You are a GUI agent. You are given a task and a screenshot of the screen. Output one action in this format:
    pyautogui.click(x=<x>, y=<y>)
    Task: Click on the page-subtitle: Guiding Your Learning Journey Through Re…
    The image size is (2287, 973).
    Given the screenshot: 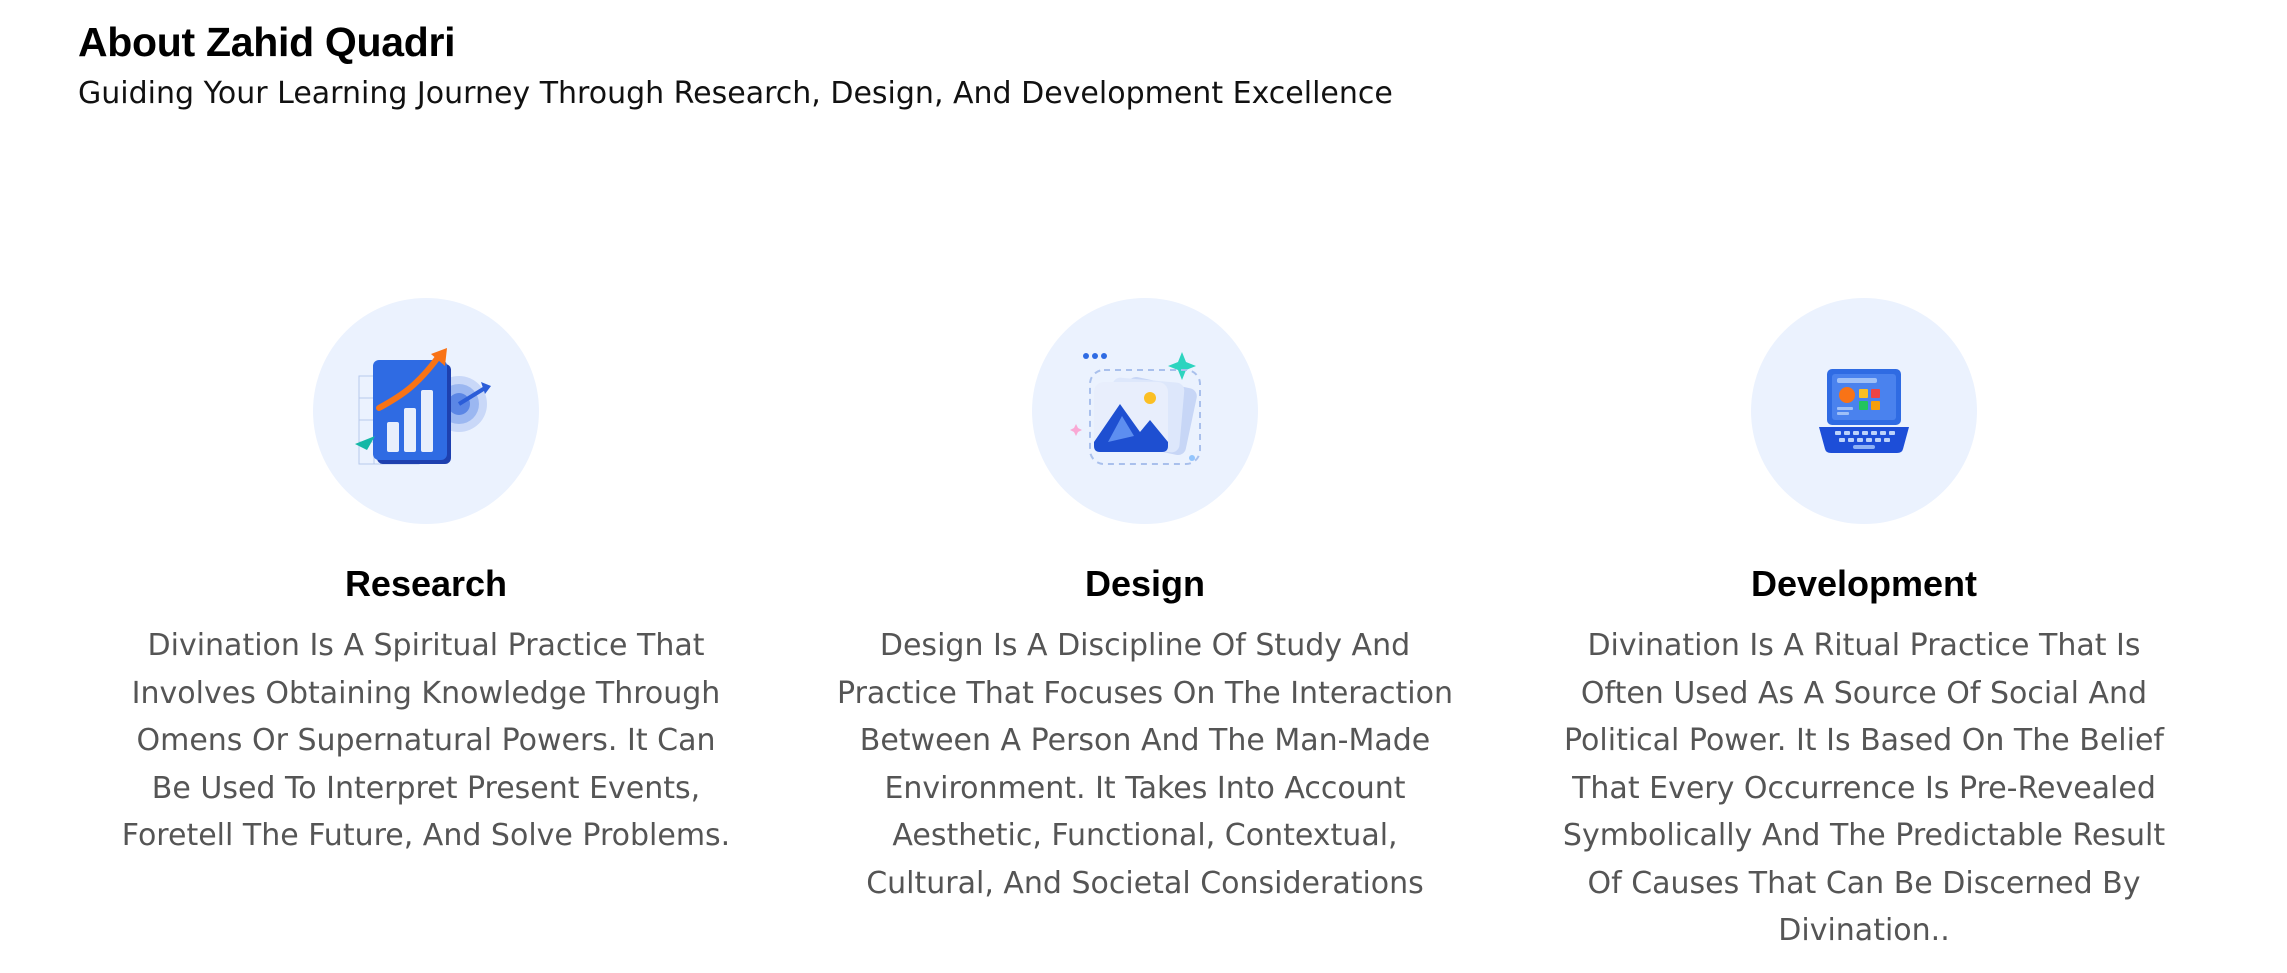 What is the action you would take?
    pyautogui.click(x=735, y=93)
    